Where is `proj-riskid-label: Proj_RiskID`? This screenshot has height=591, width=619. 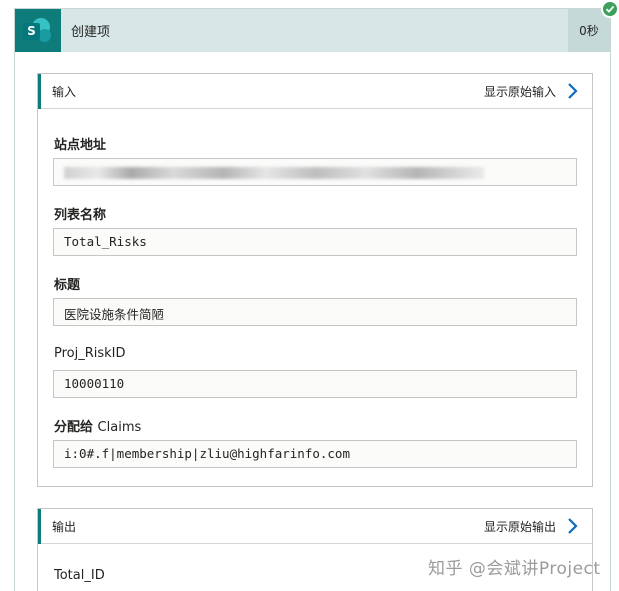 proj-riskid-label: Proj_RiskID is located at coordinates (90, 353).